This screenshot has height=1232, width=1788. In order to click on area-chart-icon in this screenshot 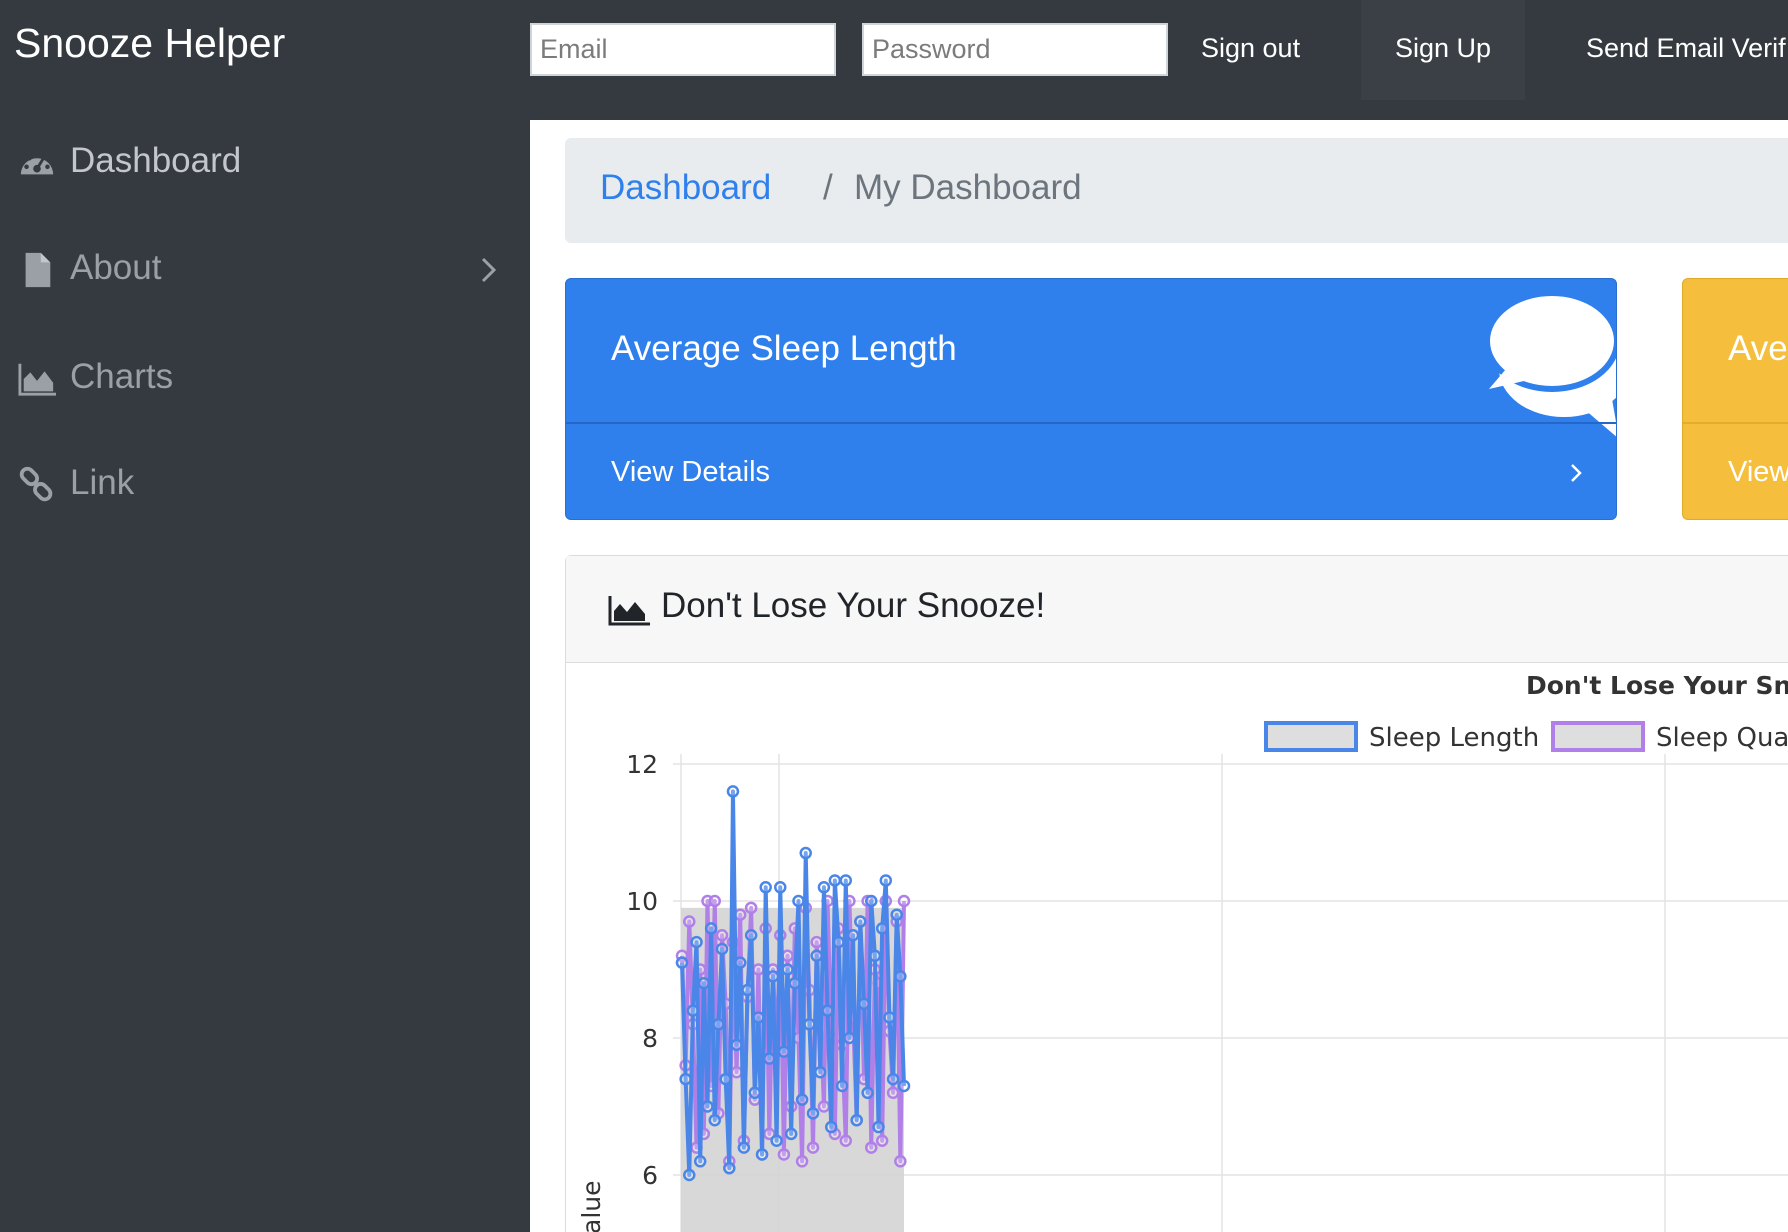, I will do `click(629, 611)`.